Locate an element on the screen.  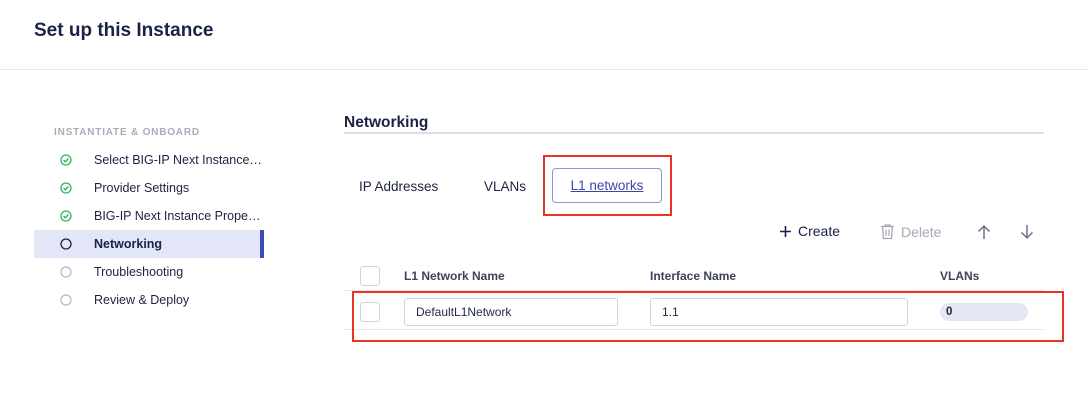
sidebar-step-label: BIG-IP Next Instance Properties is located at coordinates (179, 216).